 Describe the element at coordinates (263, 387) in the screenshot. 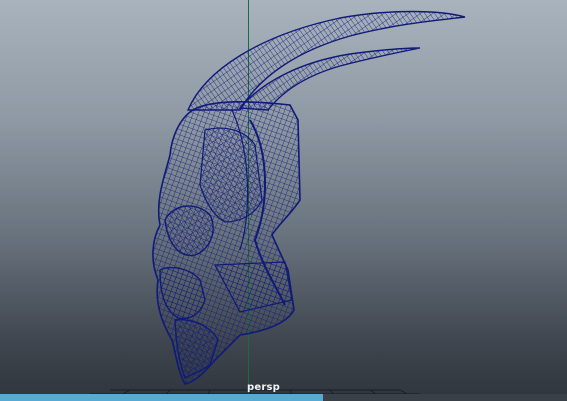

I see `camera-name-label: persp` at that location.